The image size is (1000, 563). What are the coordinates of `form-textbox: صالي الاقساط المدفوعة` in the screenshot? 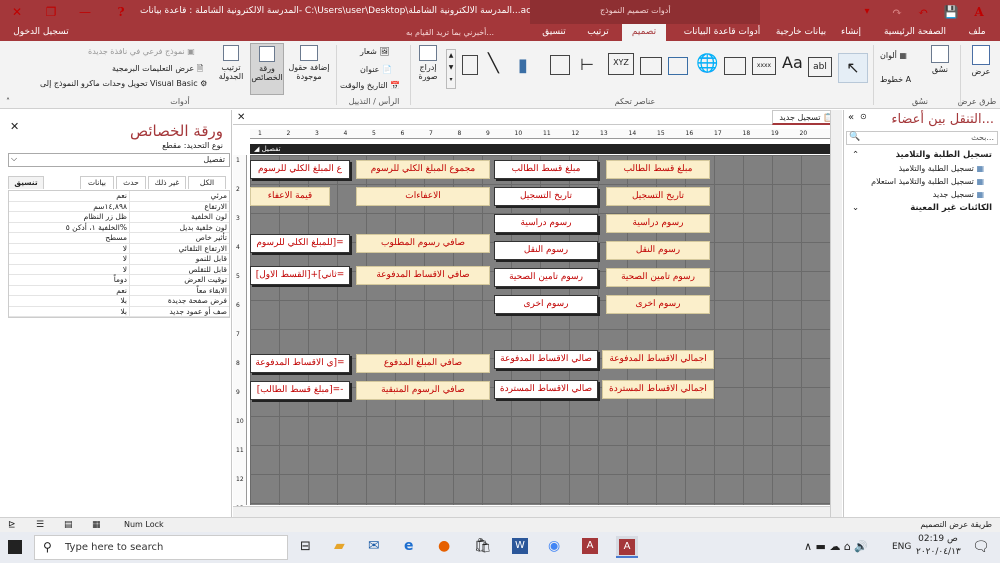 It's located at (546, 359).